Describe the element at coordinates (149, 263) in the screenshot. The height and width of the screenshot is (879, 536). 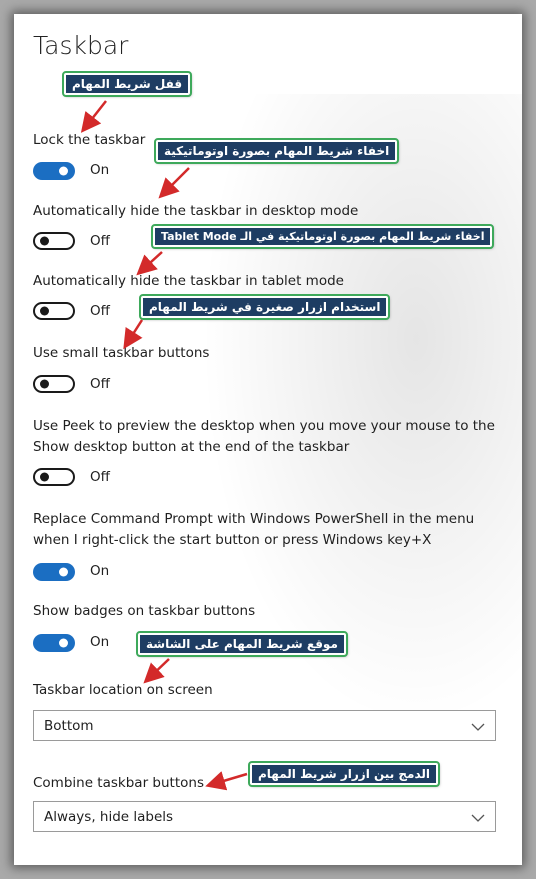
I see `arrow-autohide-tablet` at that location.